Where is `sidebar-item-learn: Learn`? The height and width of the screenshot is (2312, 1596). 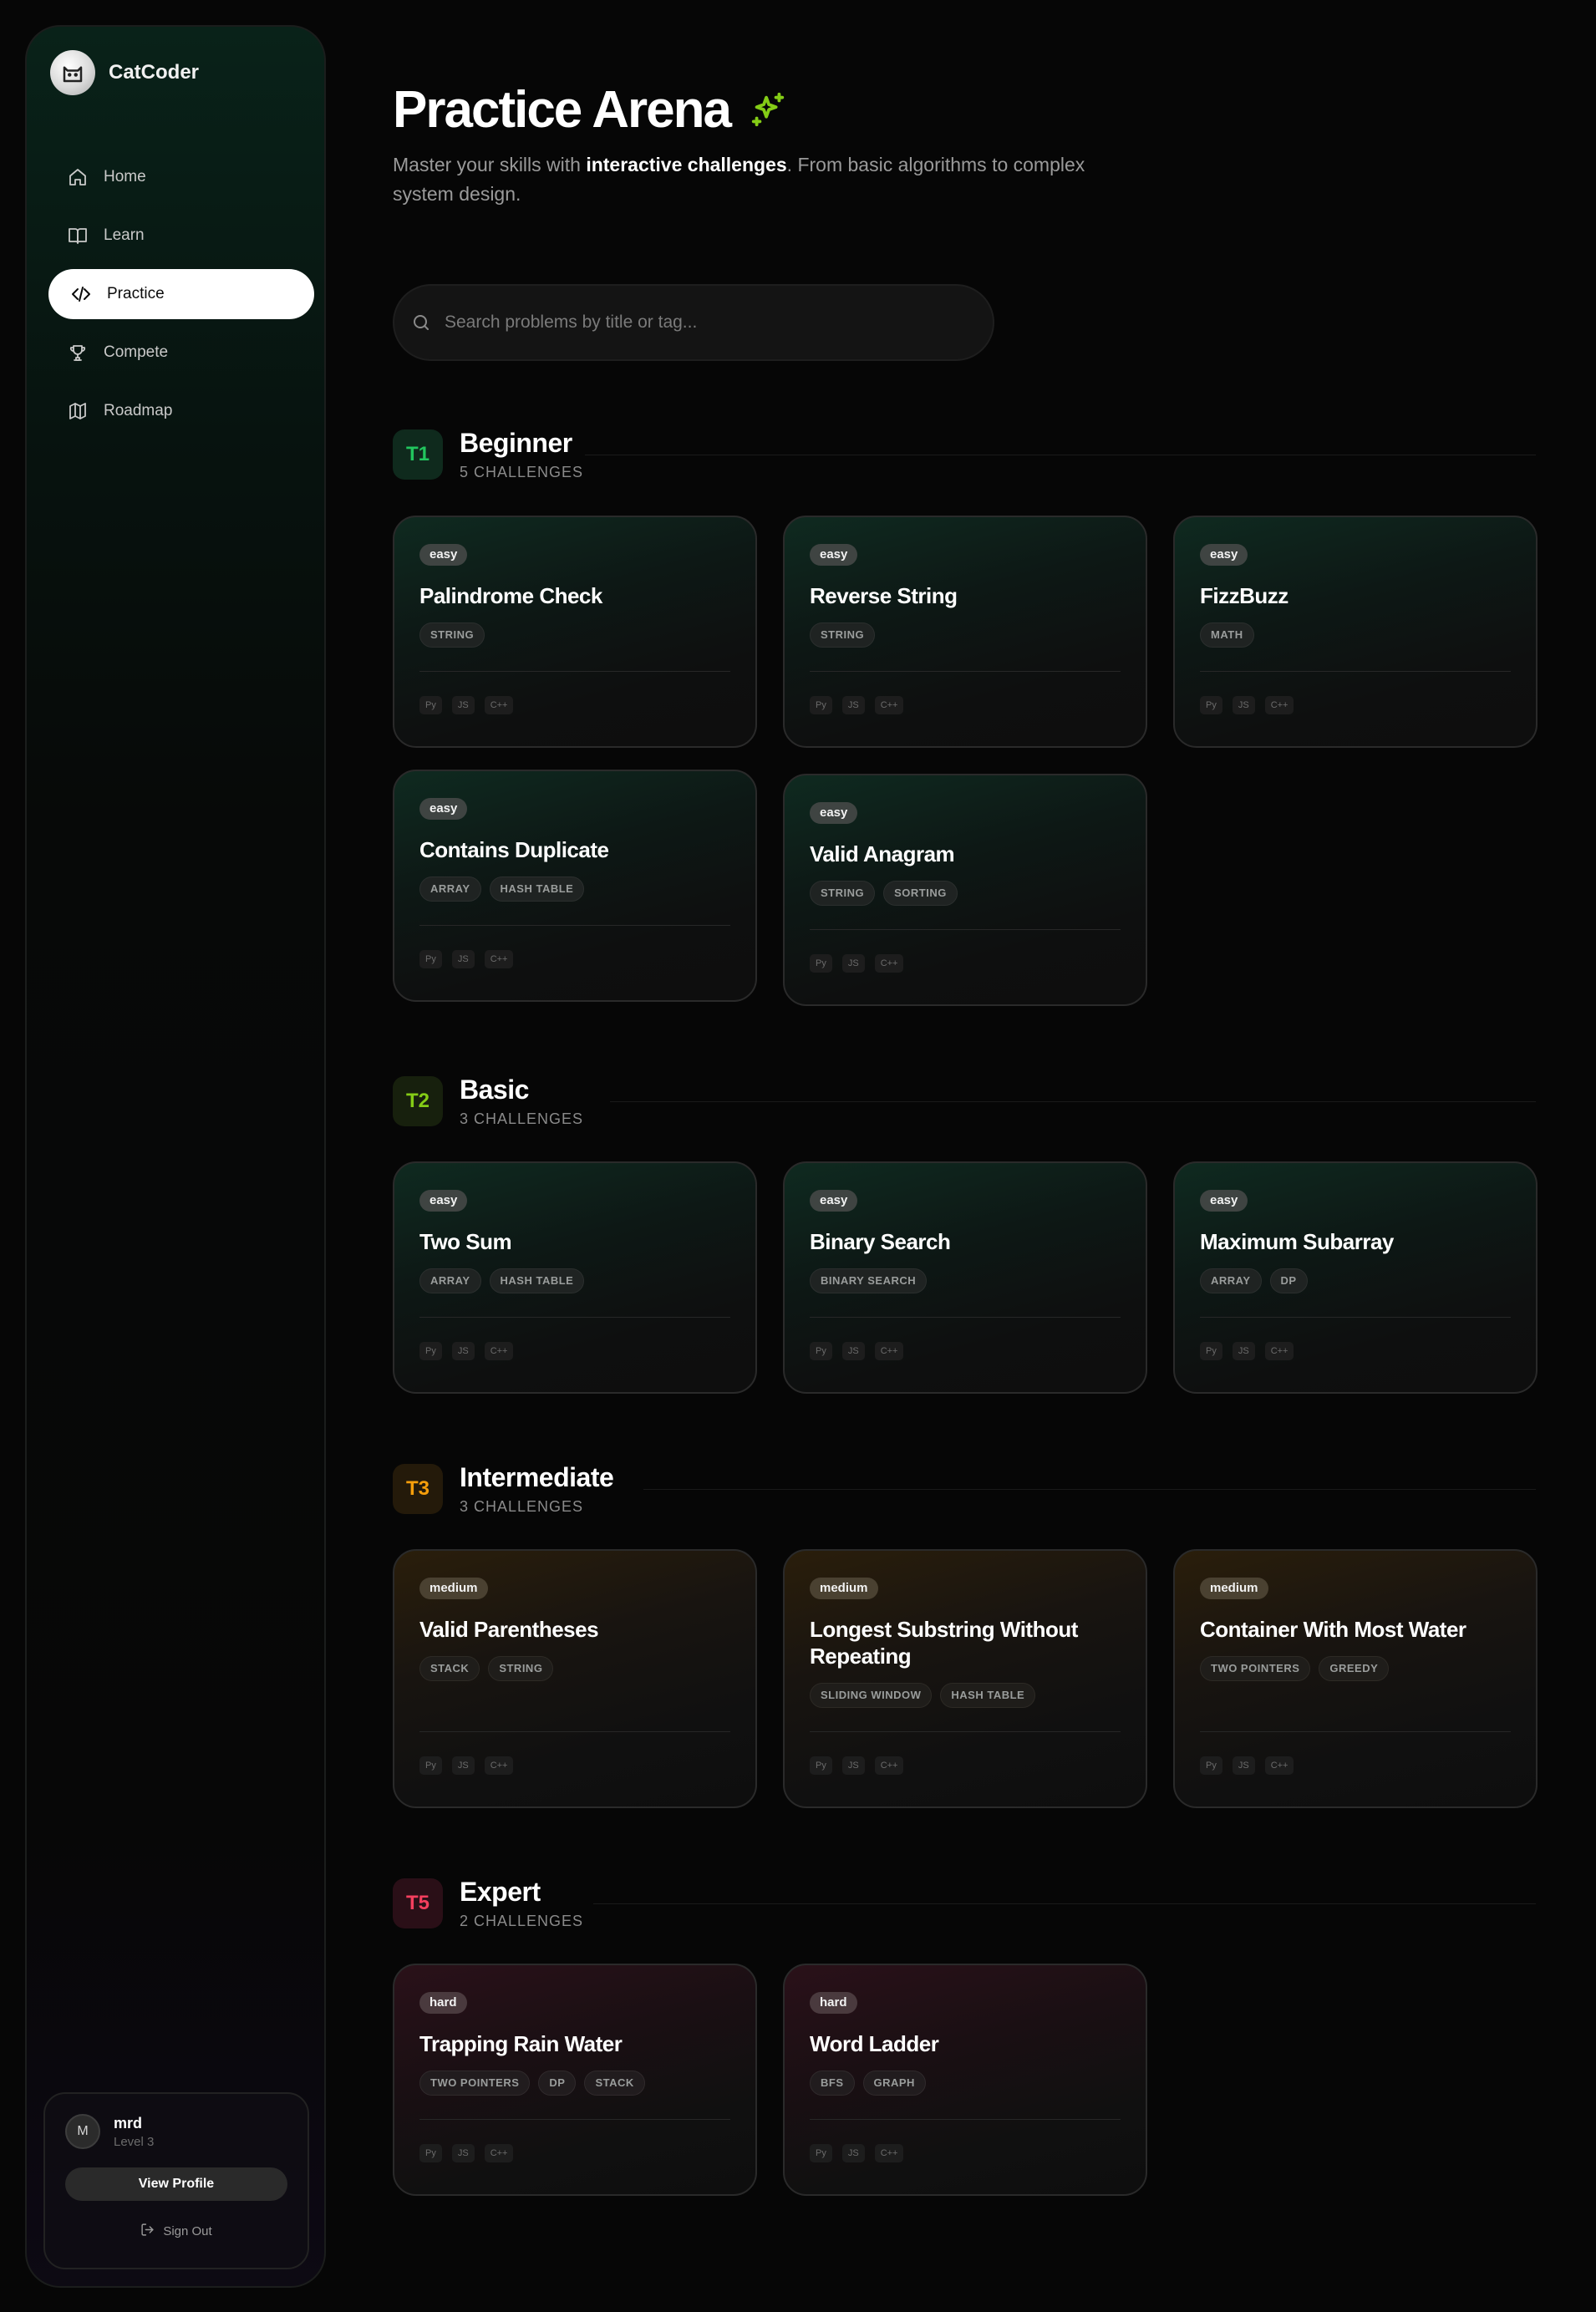
sidebar-item-learn: Learn is located at coordinates (181, 236).